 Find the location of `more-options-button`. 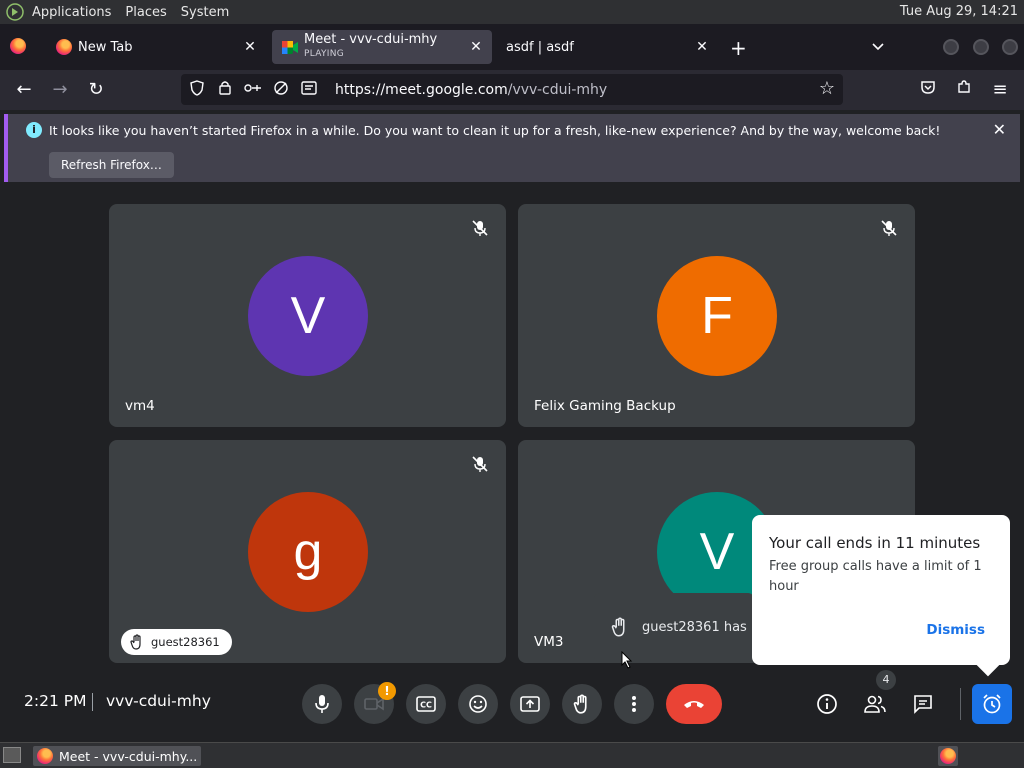

more-options-button is located at coordinates (634, 704).